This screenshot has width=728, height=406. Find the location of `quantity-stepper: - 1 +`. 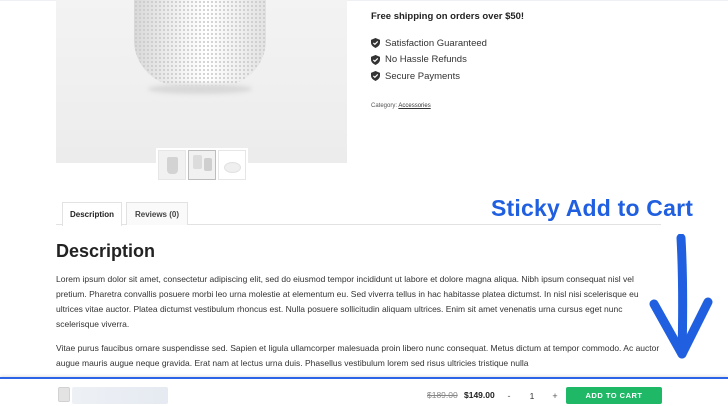

quantity-stepper: - 1 + is located at coordinates (532, 395).